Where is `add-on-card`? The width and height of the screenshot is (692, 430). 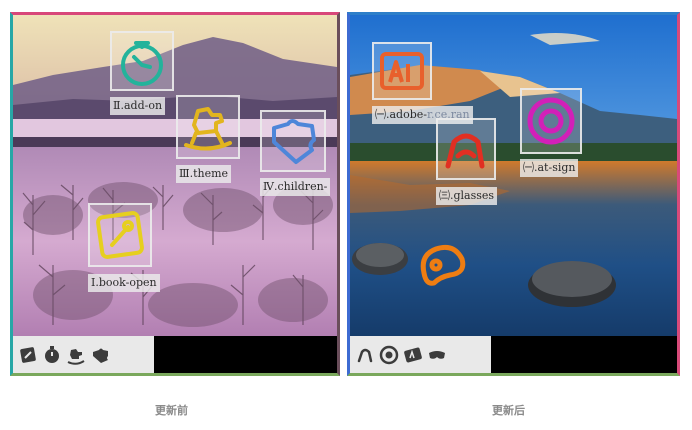 add-on-card is located at coordinates (142, 61).